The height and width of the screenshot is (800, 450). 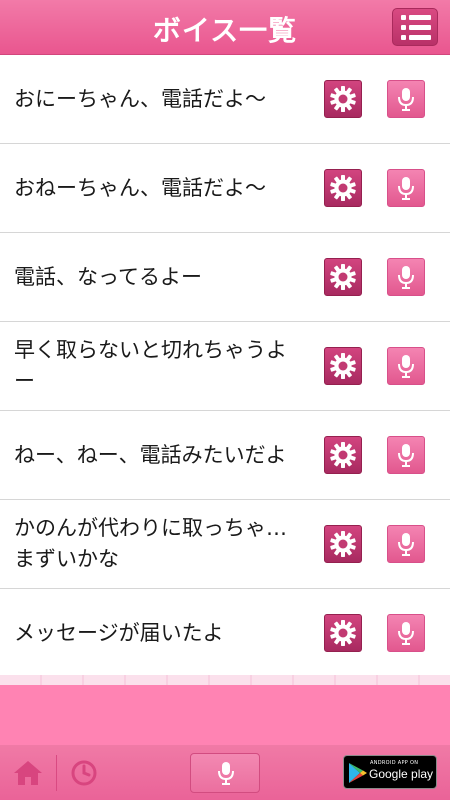 I want to click on history-button, so click(x=84, y=773).